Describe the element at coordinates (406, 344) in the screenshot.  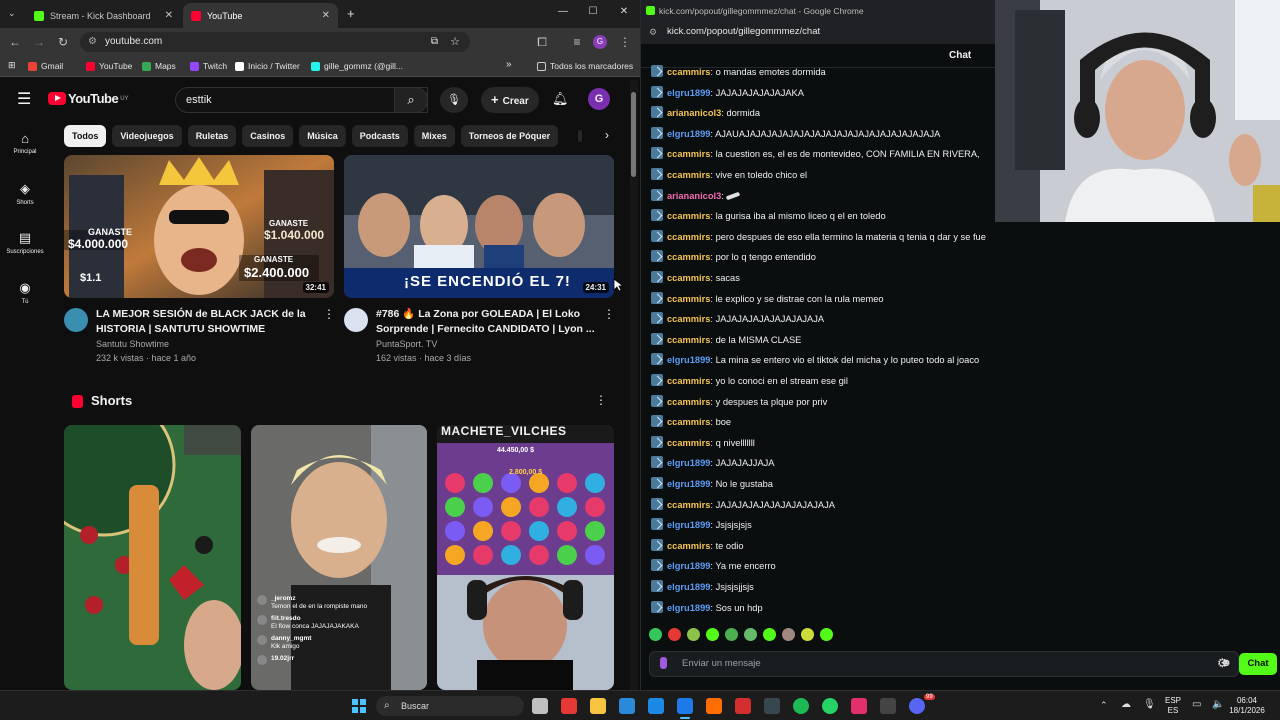
I see `video-channel: PuntaSport. TV` at that location.